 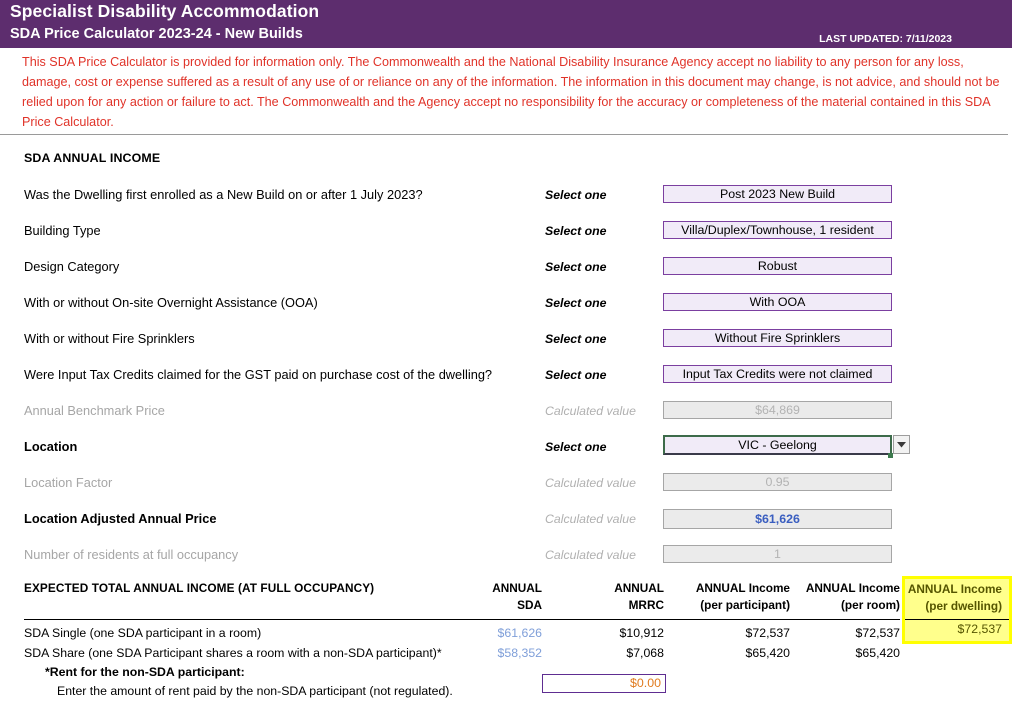 What do you see at coordinates (979, 629) in the screenshot?
I see `cell-per-dwelling: $72,537` at bounding box center [979, 629].